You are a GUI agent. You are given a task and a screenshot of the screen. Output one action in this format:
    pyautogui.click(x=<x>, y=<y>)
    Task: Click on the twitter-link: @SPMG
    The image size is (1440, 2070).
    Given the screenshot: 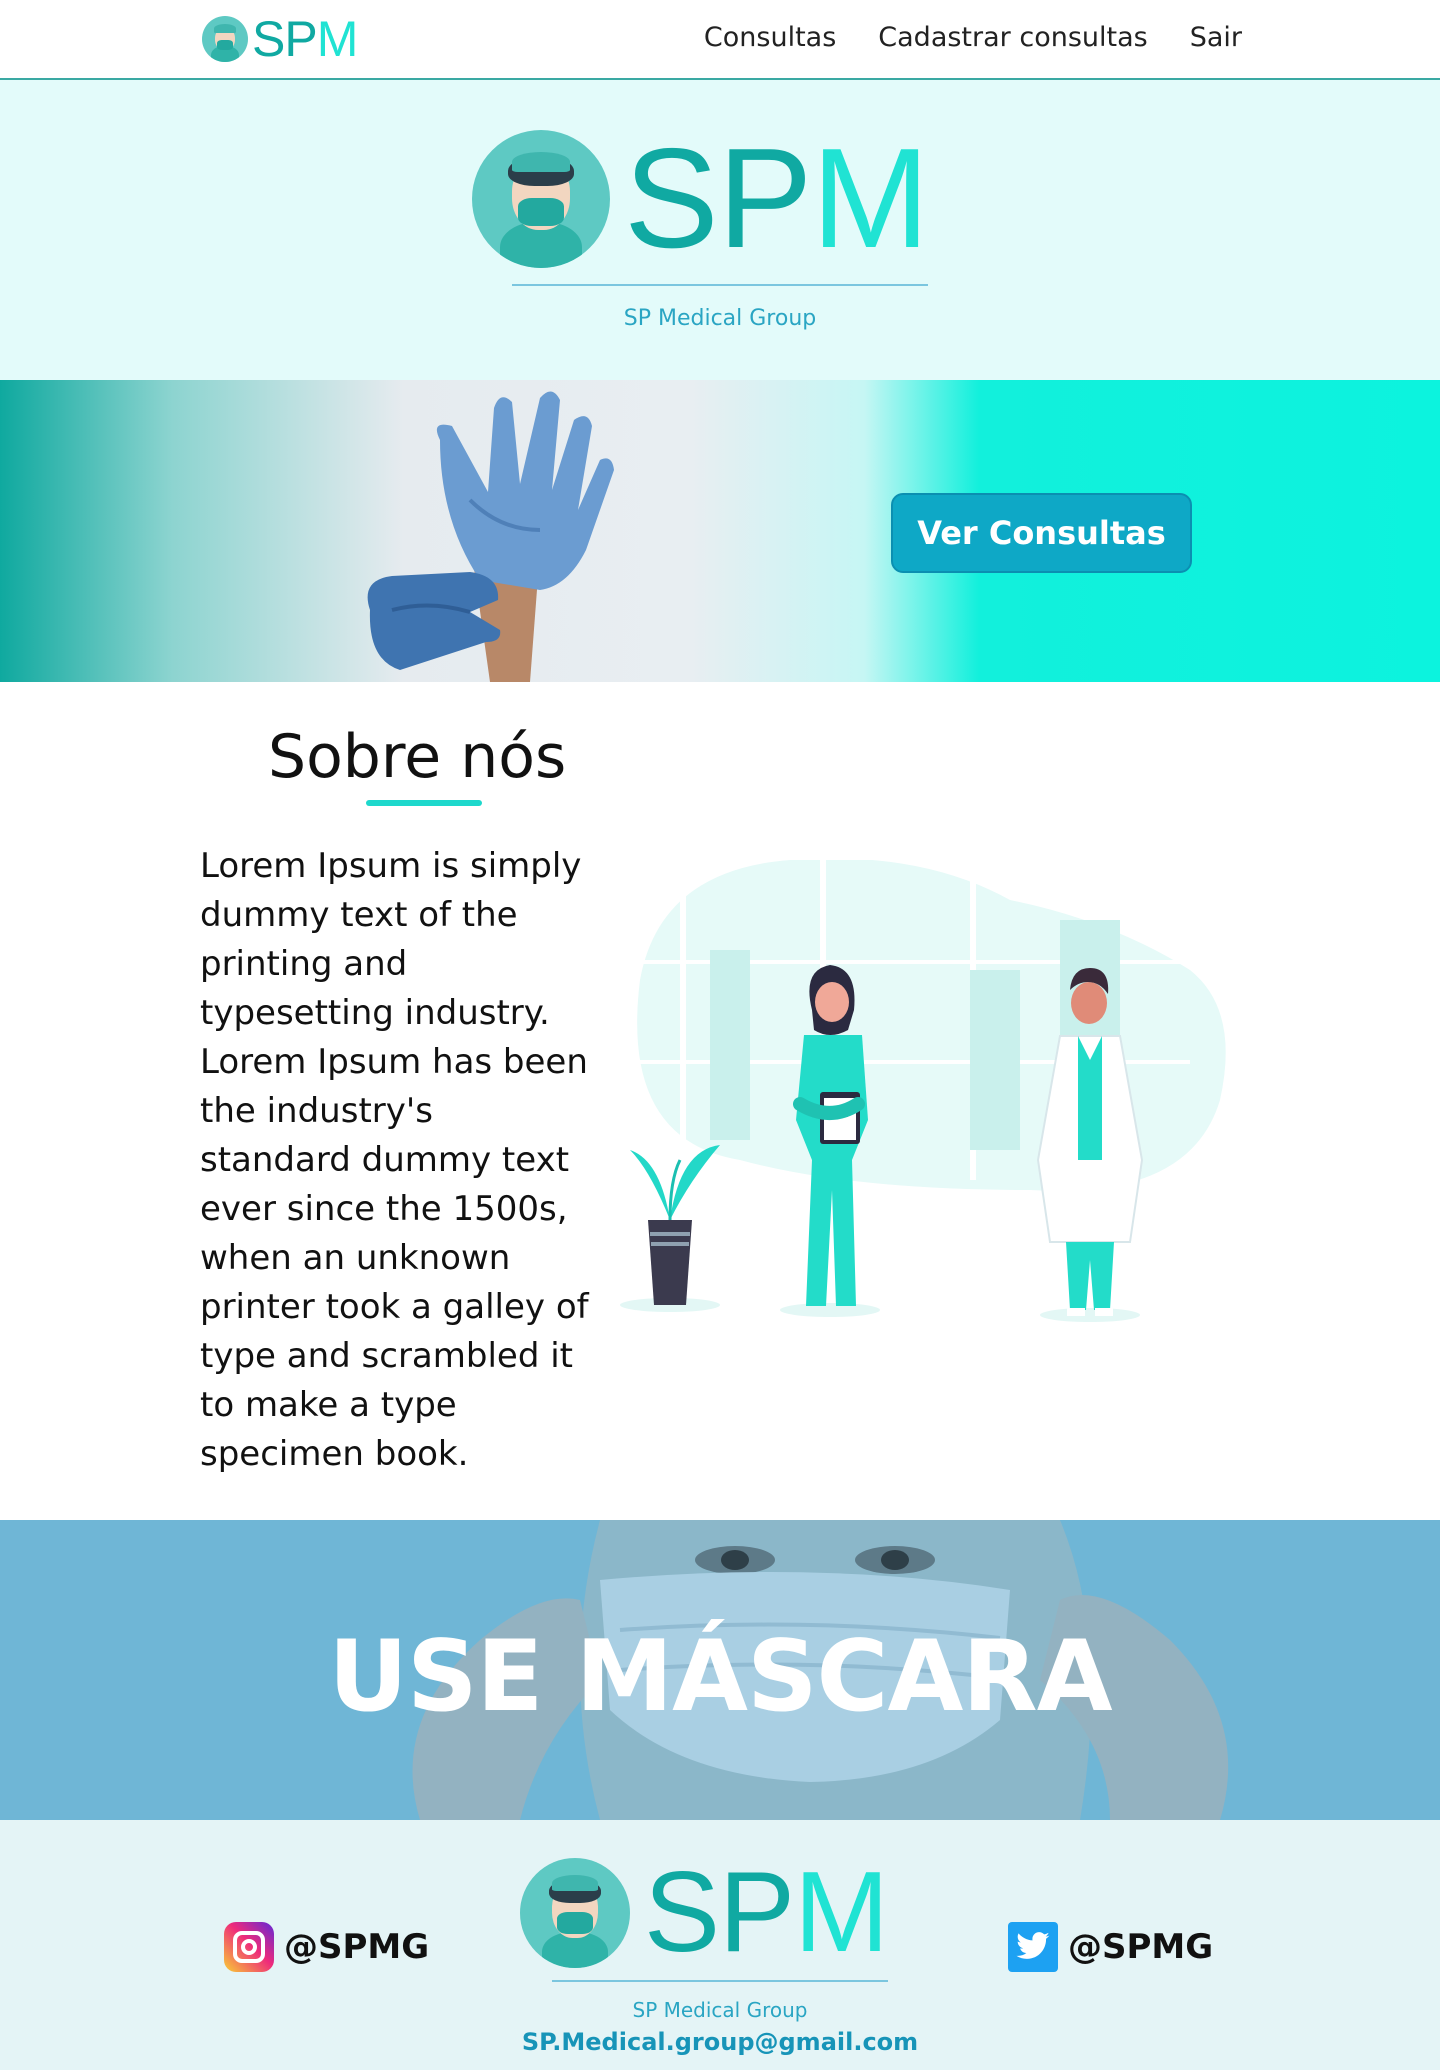 What is the action you would take?
    pyautogui.click(x=1110, y=1947)
    